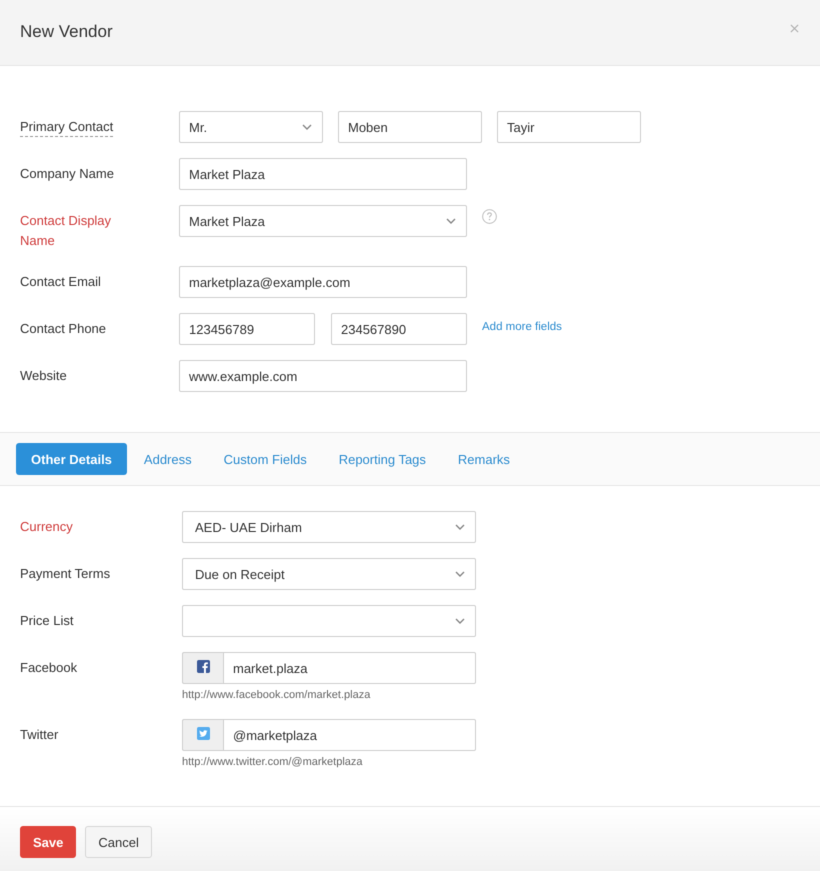  What do you see at coordinates (323, 221) in the screenshot?
I see `select-field: Market Plaza` at bounding box center [323, 221].